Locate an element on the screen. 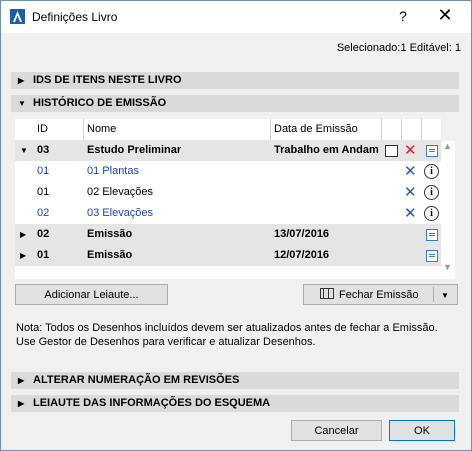 The width and height of the screenshot is (472, 451). cancel-button: Cancelar is located at coordinates (336, 430).